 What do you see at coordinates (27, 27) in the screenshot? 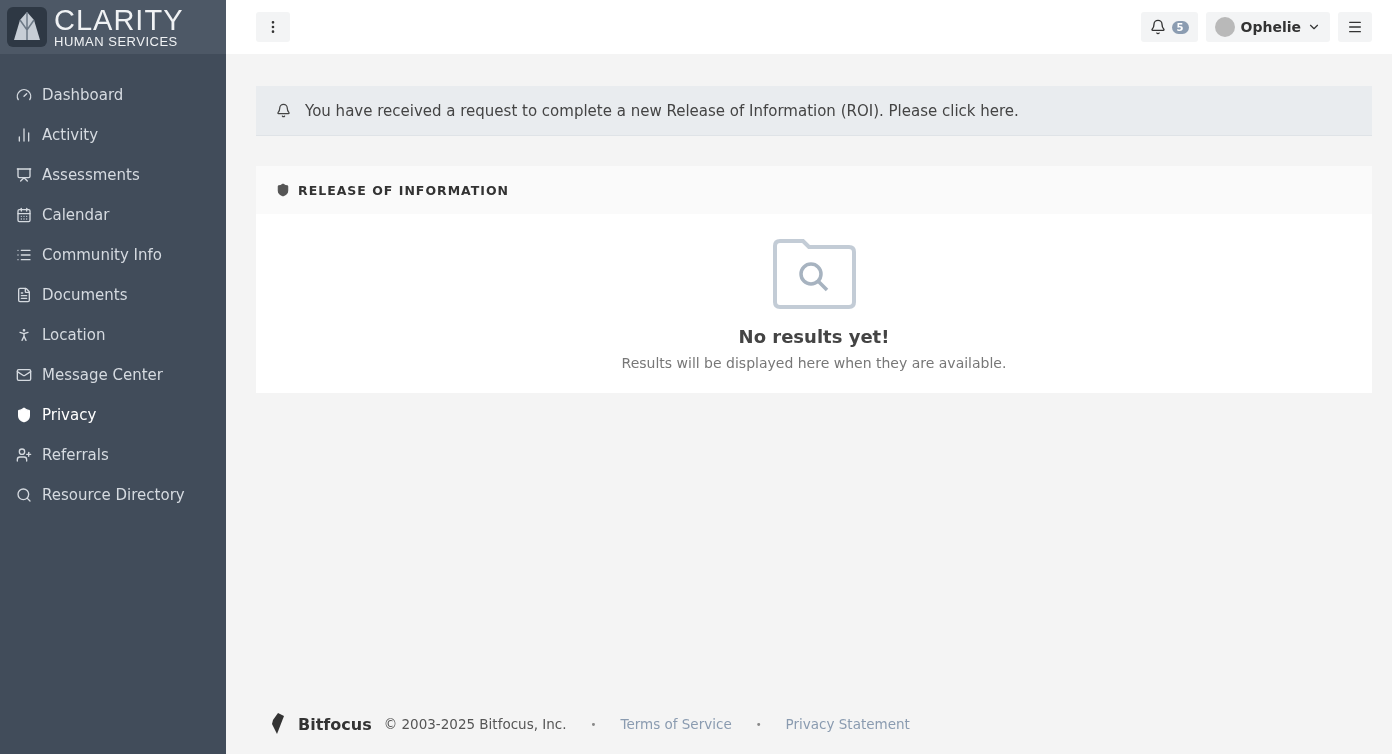
I see `crystal-logo-icon` at bounding box center [27, 27].